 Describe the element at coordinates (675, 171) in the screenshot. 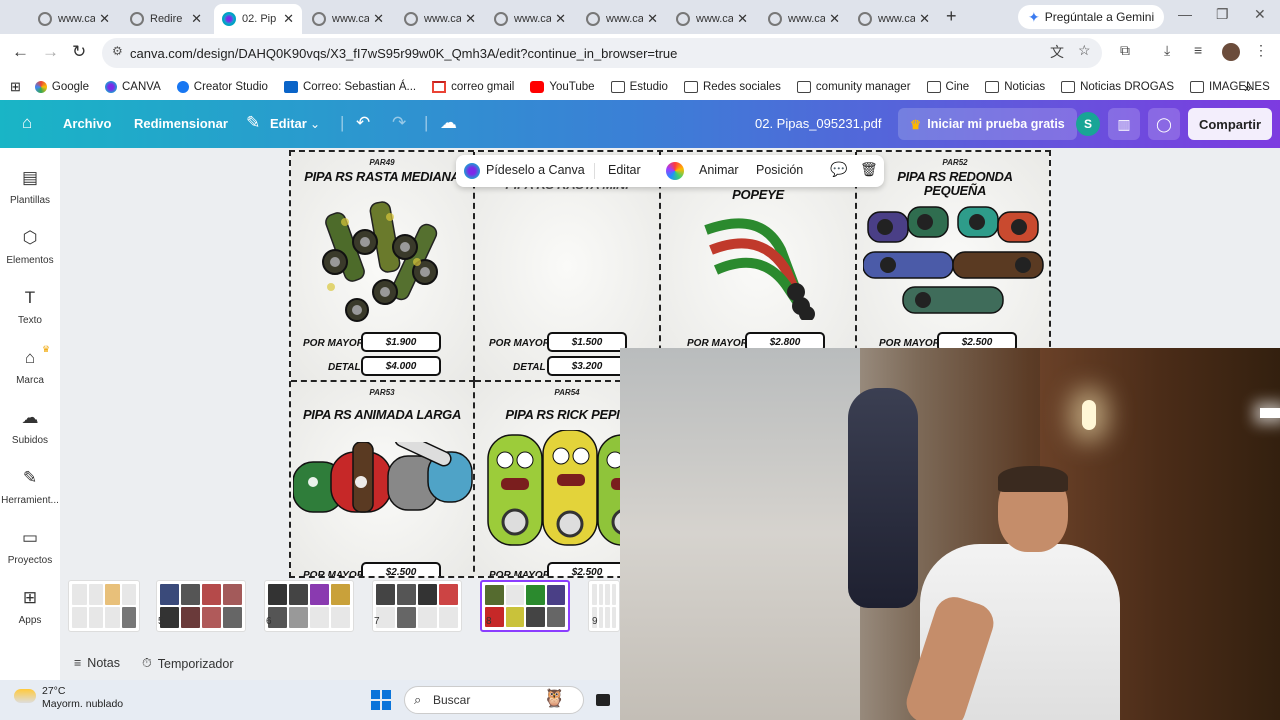

I see `color-wheel-icon` at that location.